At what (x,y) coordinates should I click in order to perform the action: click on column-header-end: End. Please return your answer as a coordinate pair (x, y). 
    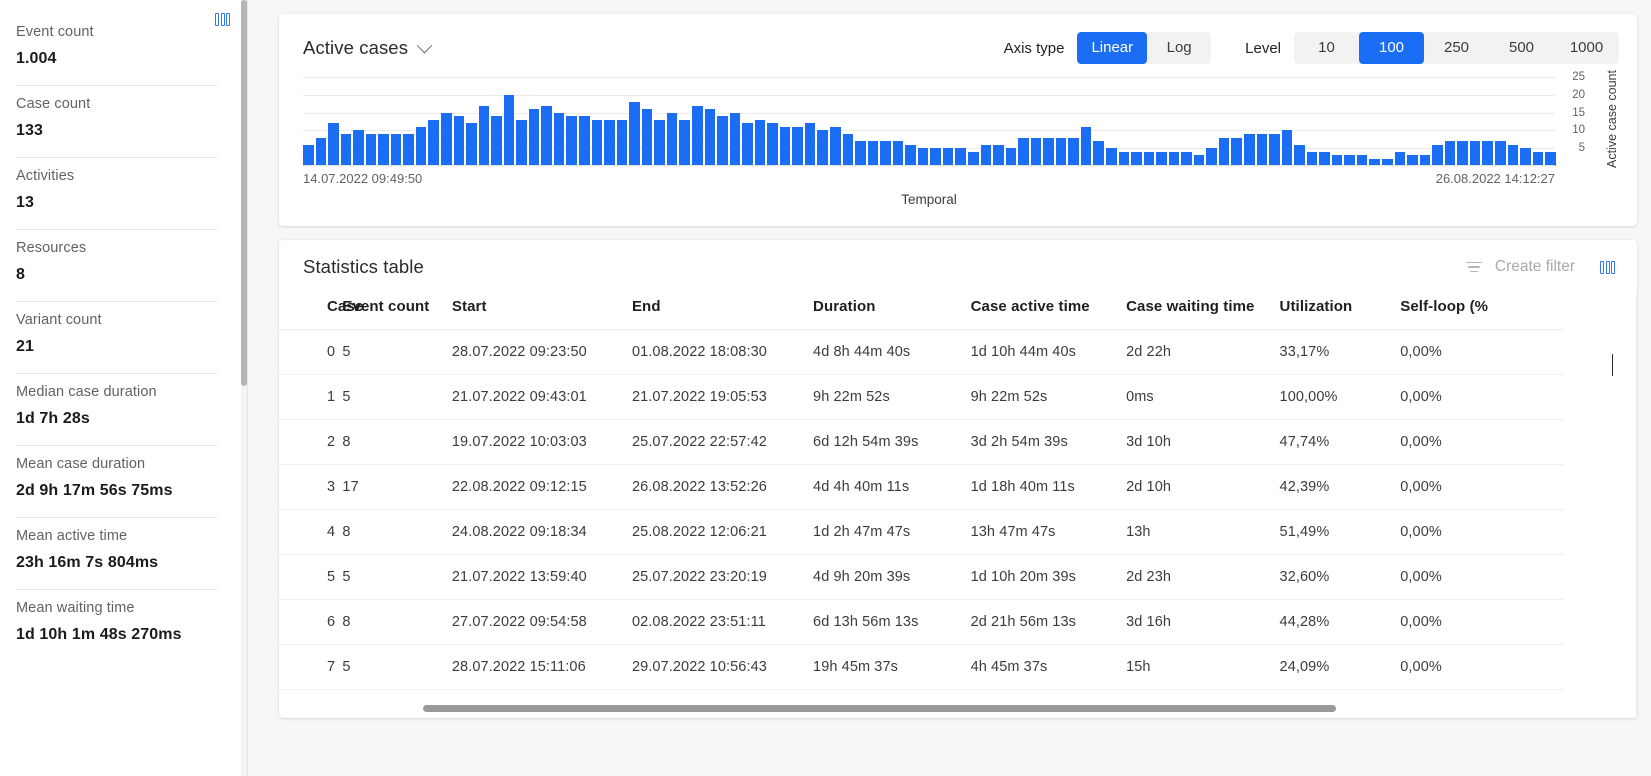
    Looking at the image, I should click on (722, 312).